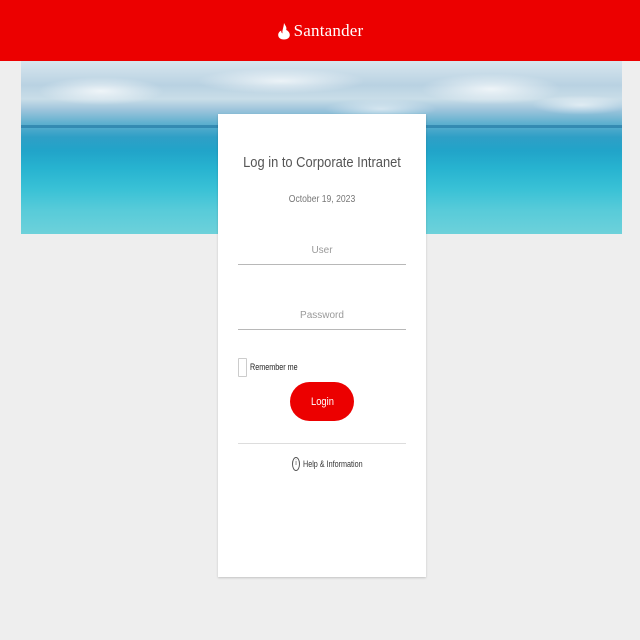  Describe the element at coordinates (328, 30) in the screenshot. I see `brand-name: Santander` at that location.